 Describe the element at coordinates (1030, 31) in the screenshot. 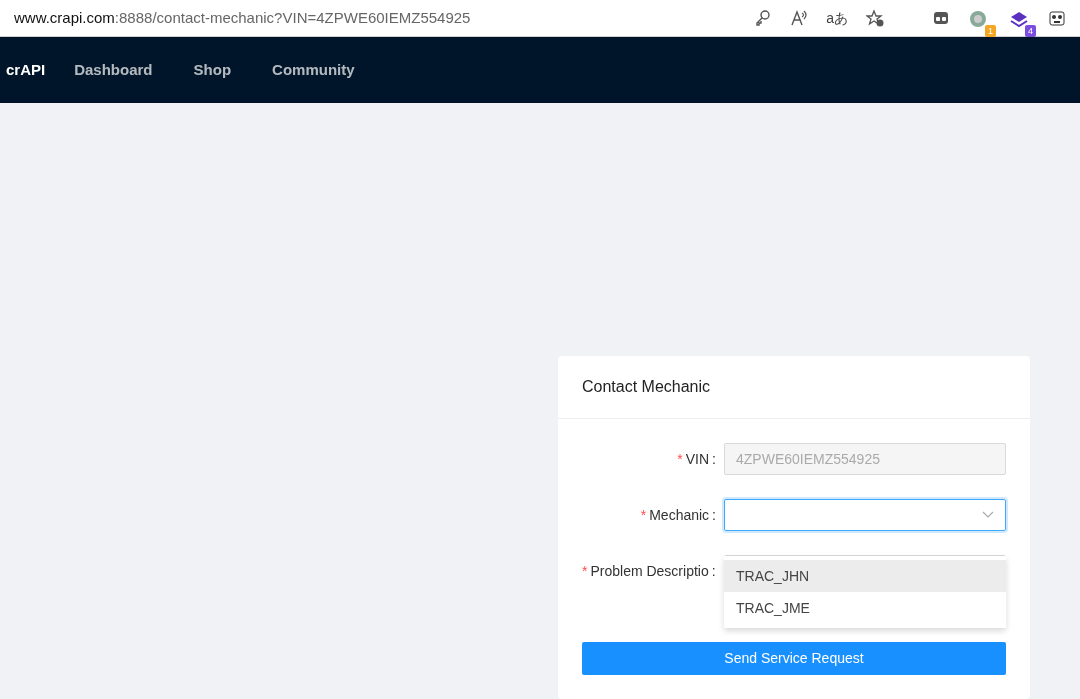

I see `extension-badge: 4` at that location.